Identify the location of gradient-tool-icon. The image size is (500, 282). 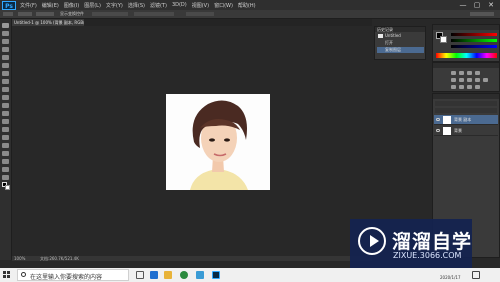
(5, 113).